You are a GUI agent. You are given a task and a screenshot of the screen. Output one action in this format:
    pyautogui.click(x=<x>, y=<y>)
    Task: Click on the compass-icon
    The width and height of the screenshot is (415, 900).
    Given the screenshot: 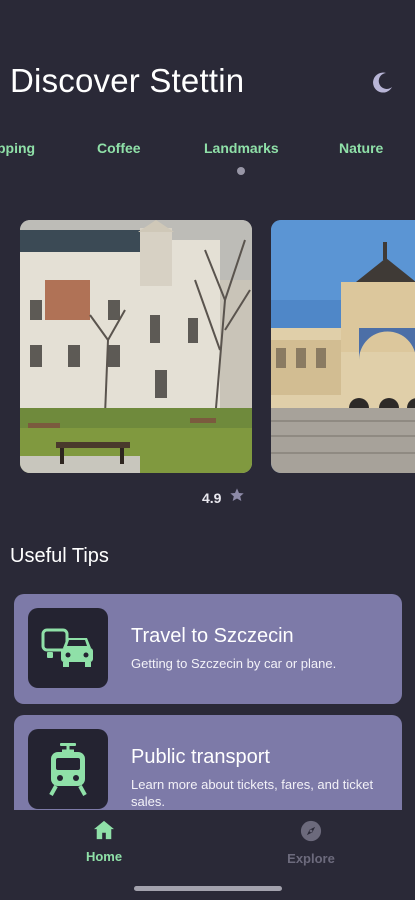 What is the action you would take?
    pyautogui.click(x=311, y=833)
    